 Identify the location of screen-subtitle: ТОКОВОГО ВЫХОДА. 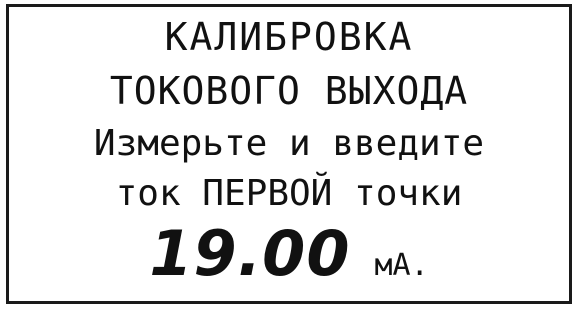
(289, 91).